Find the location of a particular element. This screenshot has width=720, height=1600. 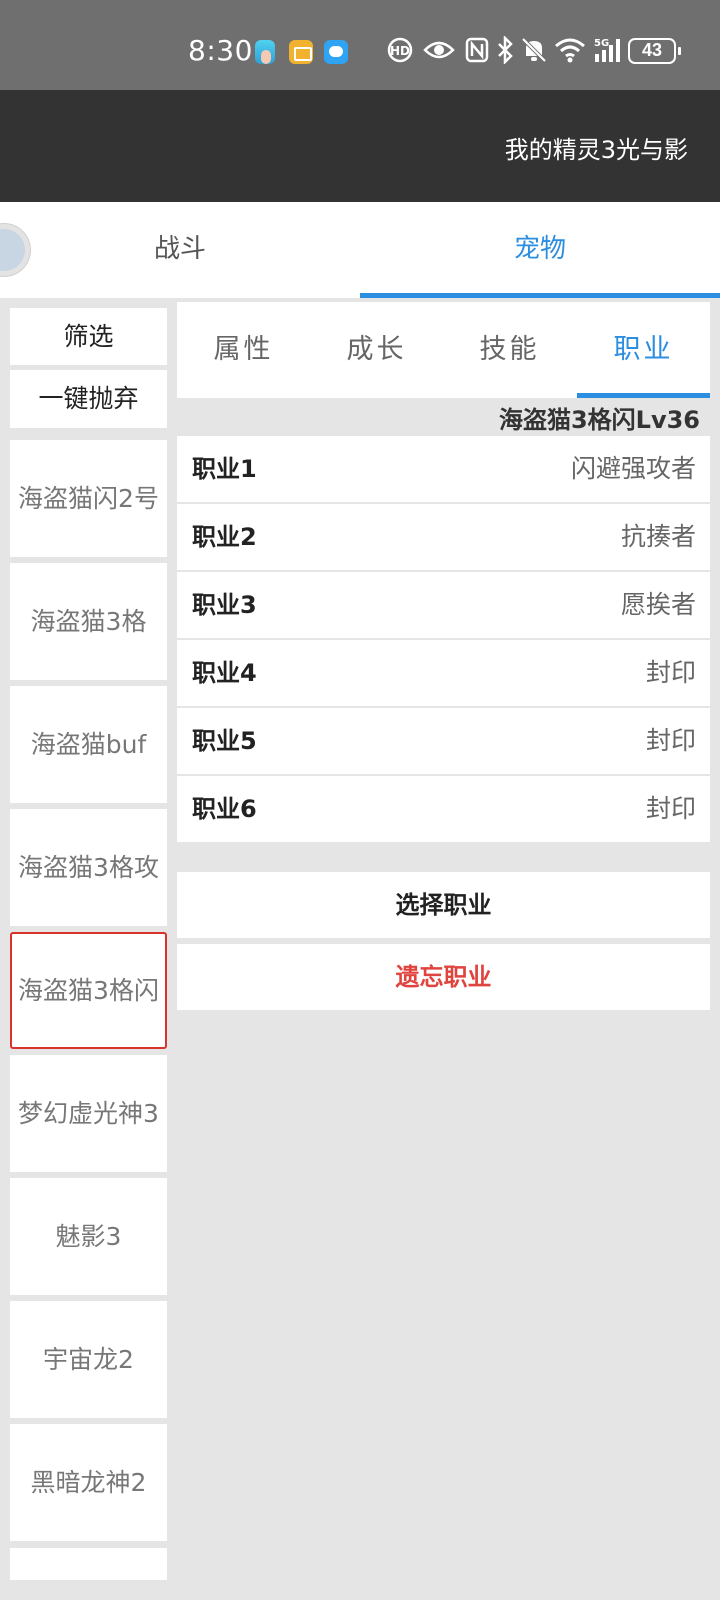

tab-battle-label: 战斗 is located at coordinates (179, 249).